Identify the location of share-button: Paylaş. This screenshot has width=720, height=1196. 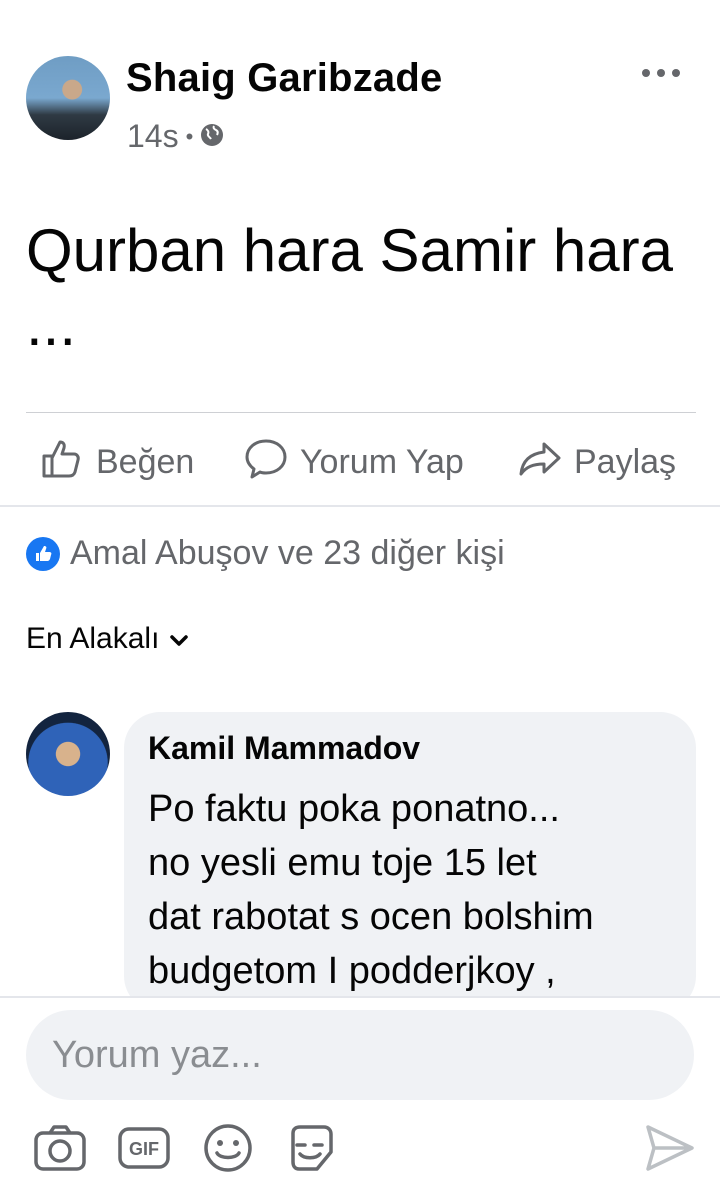
(597, 462).